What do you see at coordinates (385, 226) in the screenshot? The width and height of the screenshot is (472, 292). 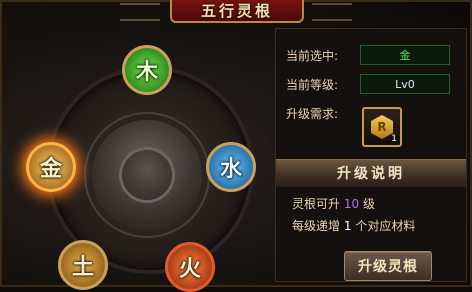 I see `desc-2-suffix: 个对应材料` at bounding box center [385, 226].